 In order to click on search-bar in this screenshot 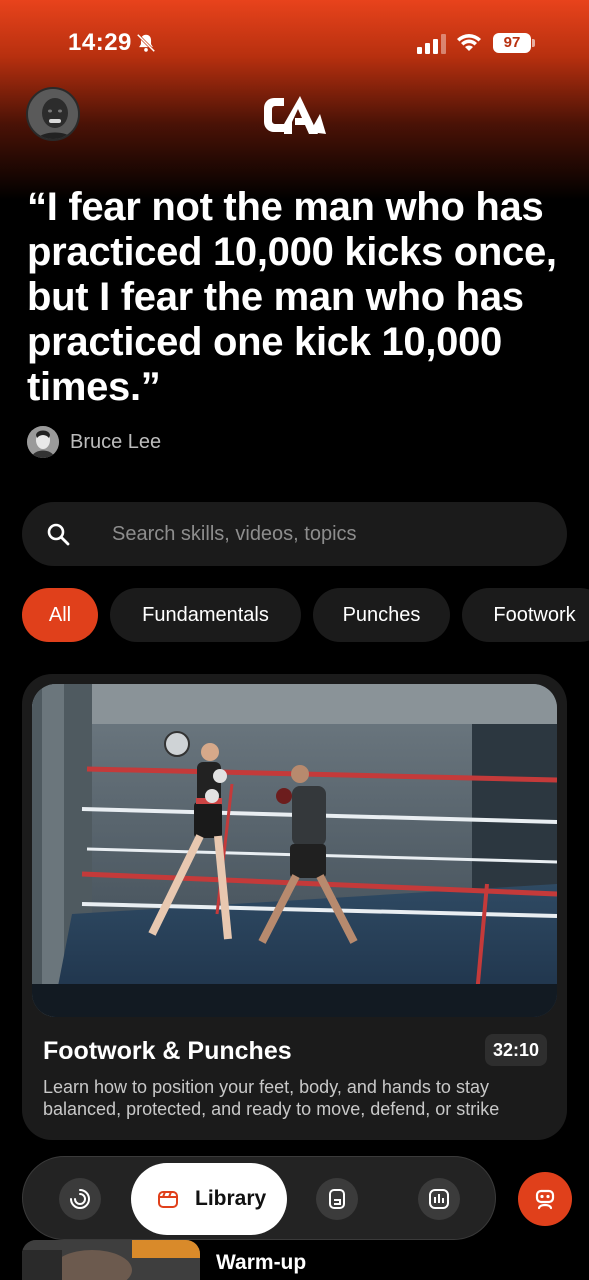, I will do `click(294, 534)`.